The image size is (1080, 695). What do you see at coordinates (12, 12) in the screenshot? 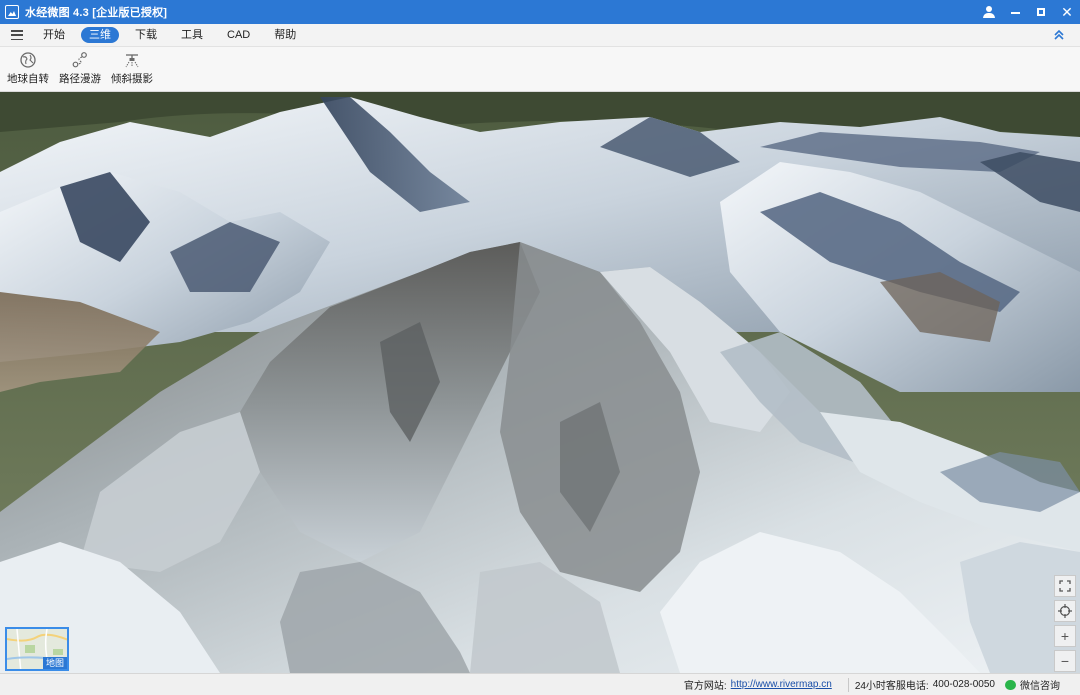
I see `app-logo-icon` at bounding box center [12, 12].